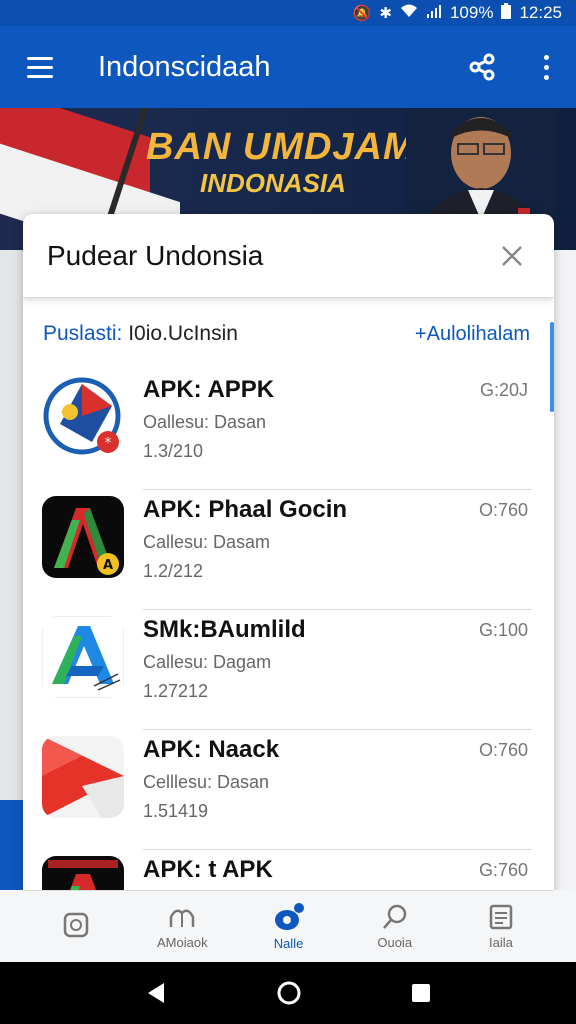 The height and width of the screenshot is (1024, 576). What do you see at coordinates (288, 256) in the screenshot?
I see `sheet-header: Pudear Undonsia` at bounding box center [288, 256].